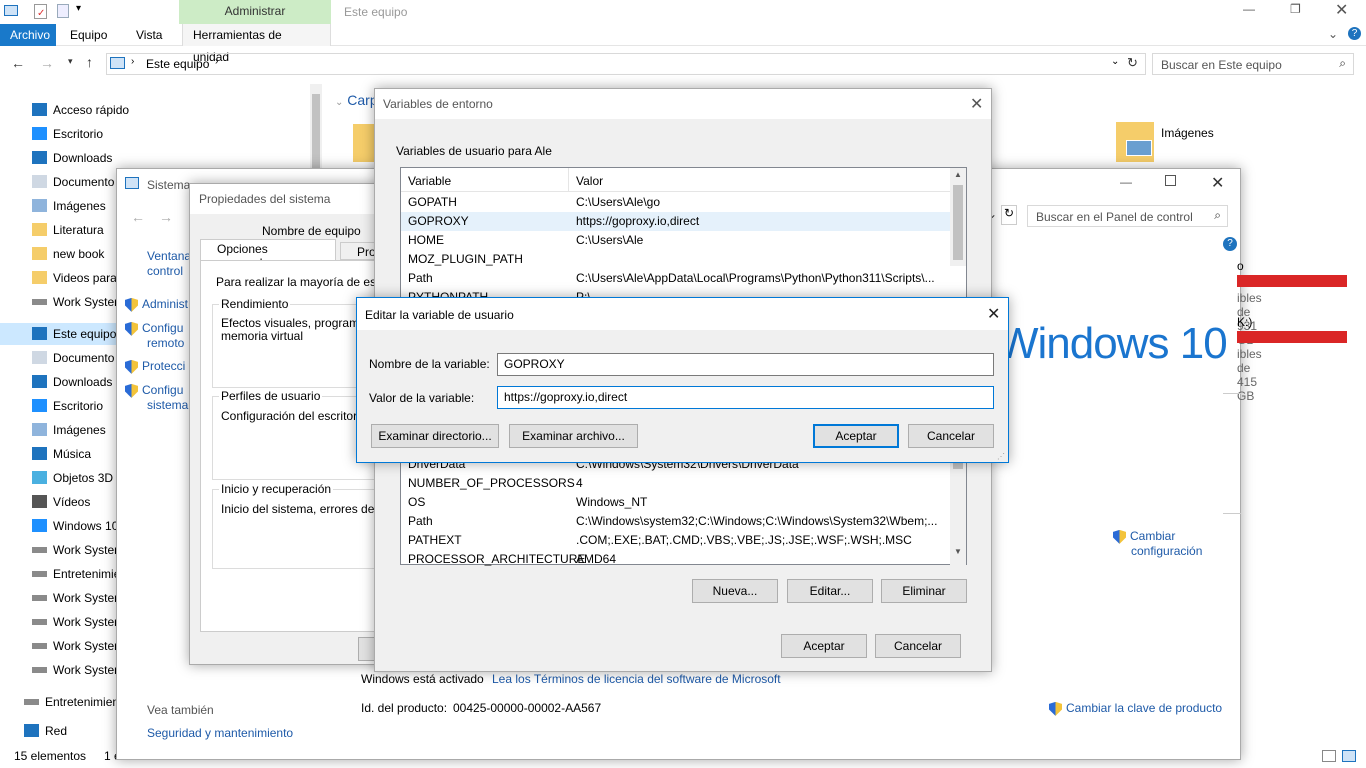  What do you see at coordinates (491, 483) in the screenshot?
I see `variable-name-cell: NUMBER_OF_PROCESSORS` at bounding box center [491, 483].